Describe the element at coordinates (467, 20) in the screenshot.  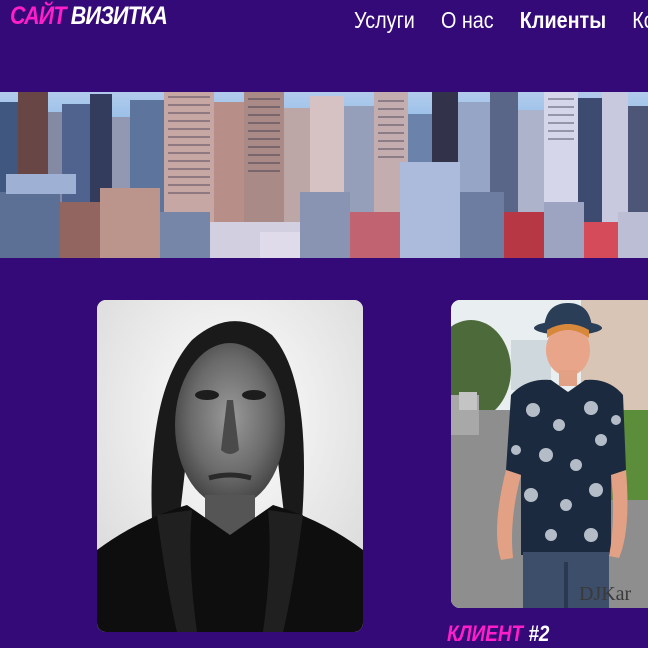
I see `nav-item-about: О нас` at that location.